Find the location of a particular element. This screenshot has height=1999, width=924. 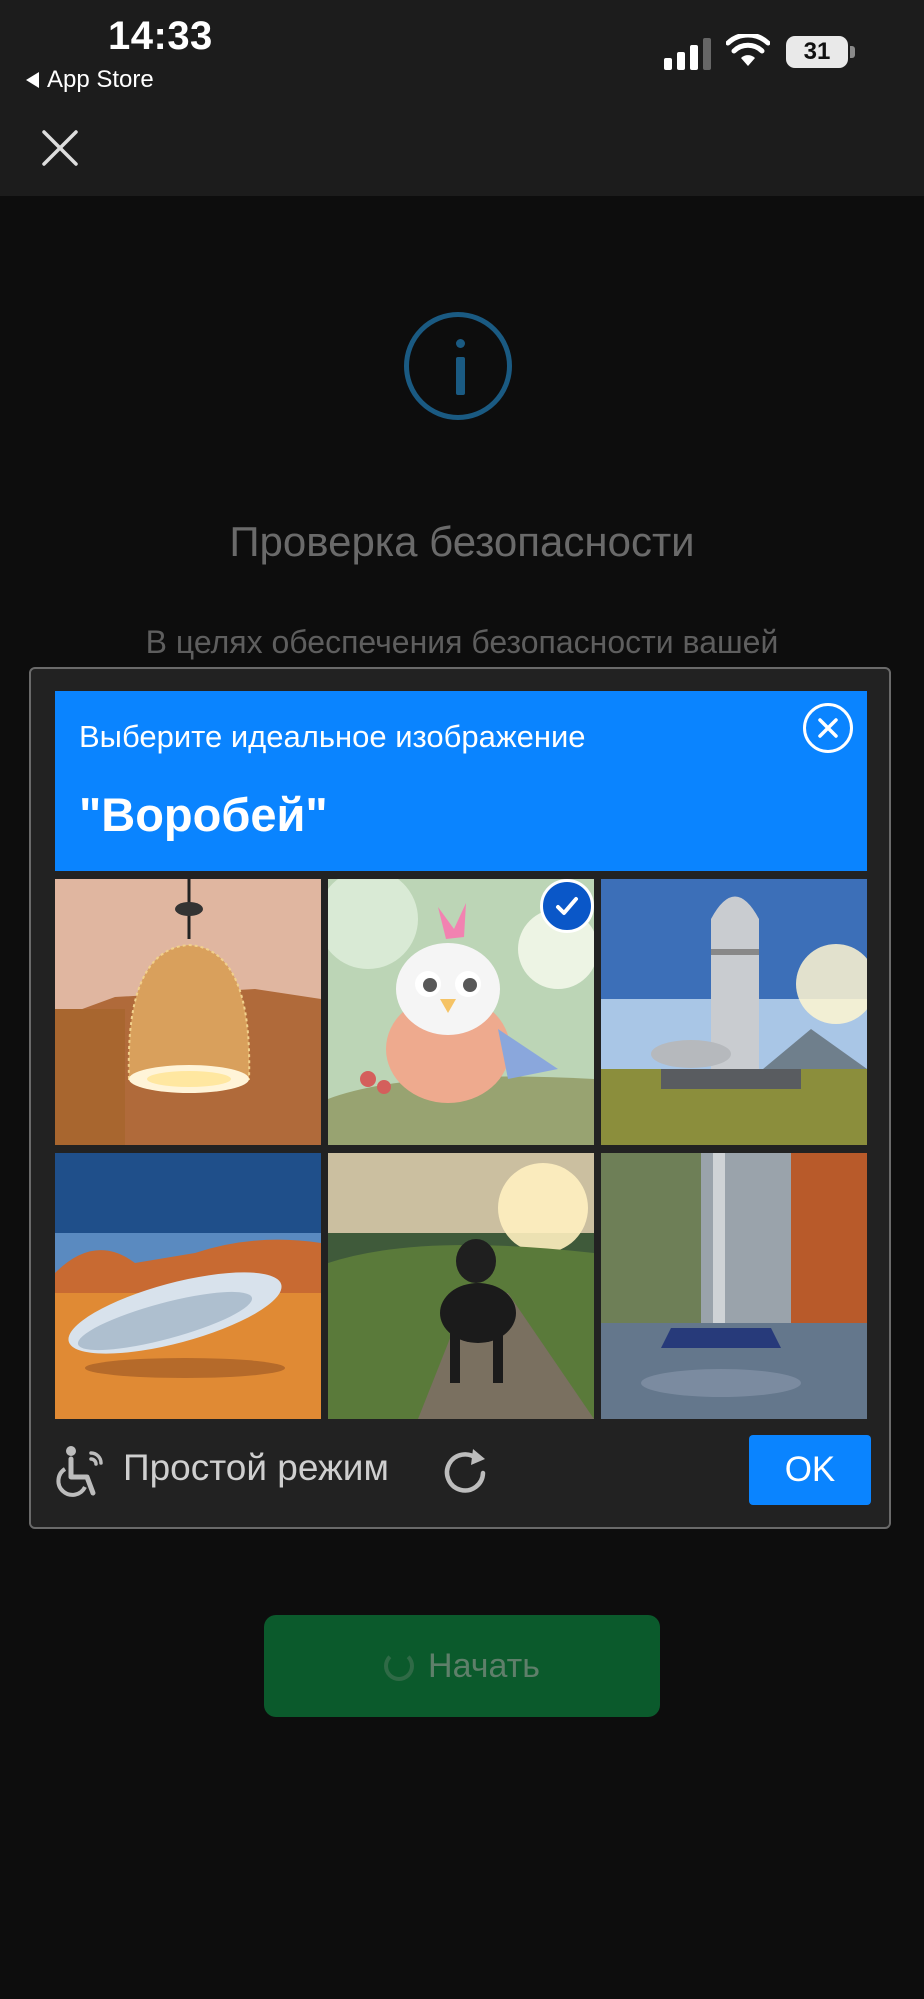

dog-image is located at coordinates (461, 1286).